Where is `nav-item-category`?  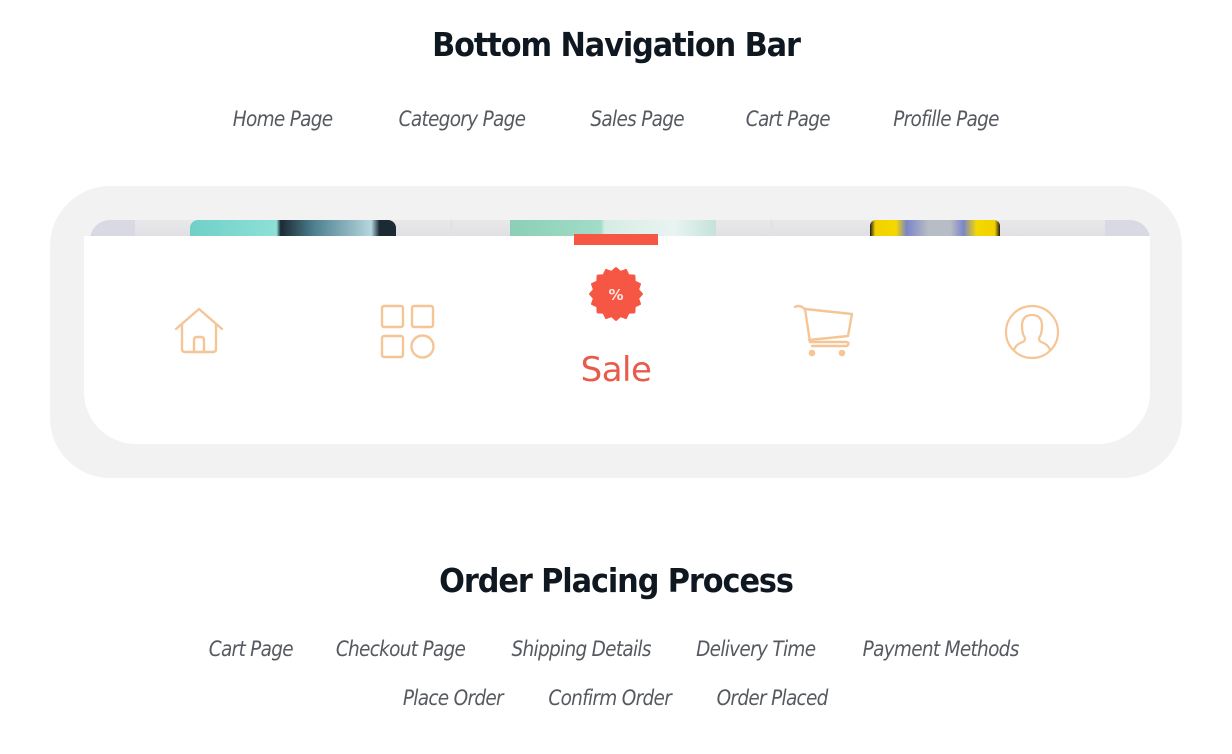 nav-item-category is located at coordinates (408, 332).